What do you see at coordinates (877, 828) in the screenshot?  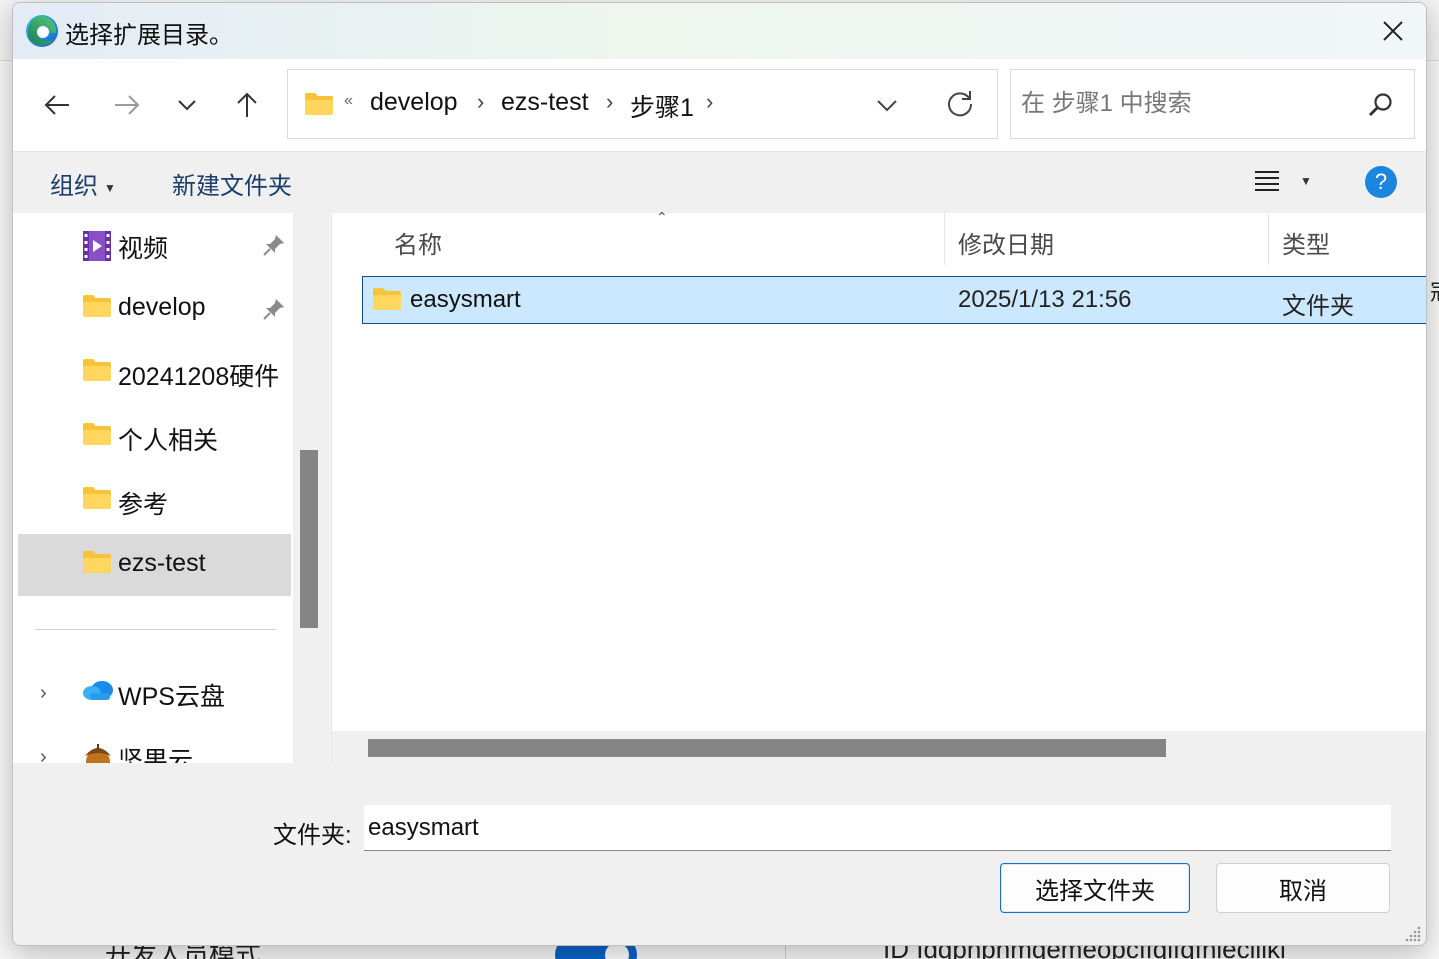 I see `folder-name-input` at bounding box center [877, 828].